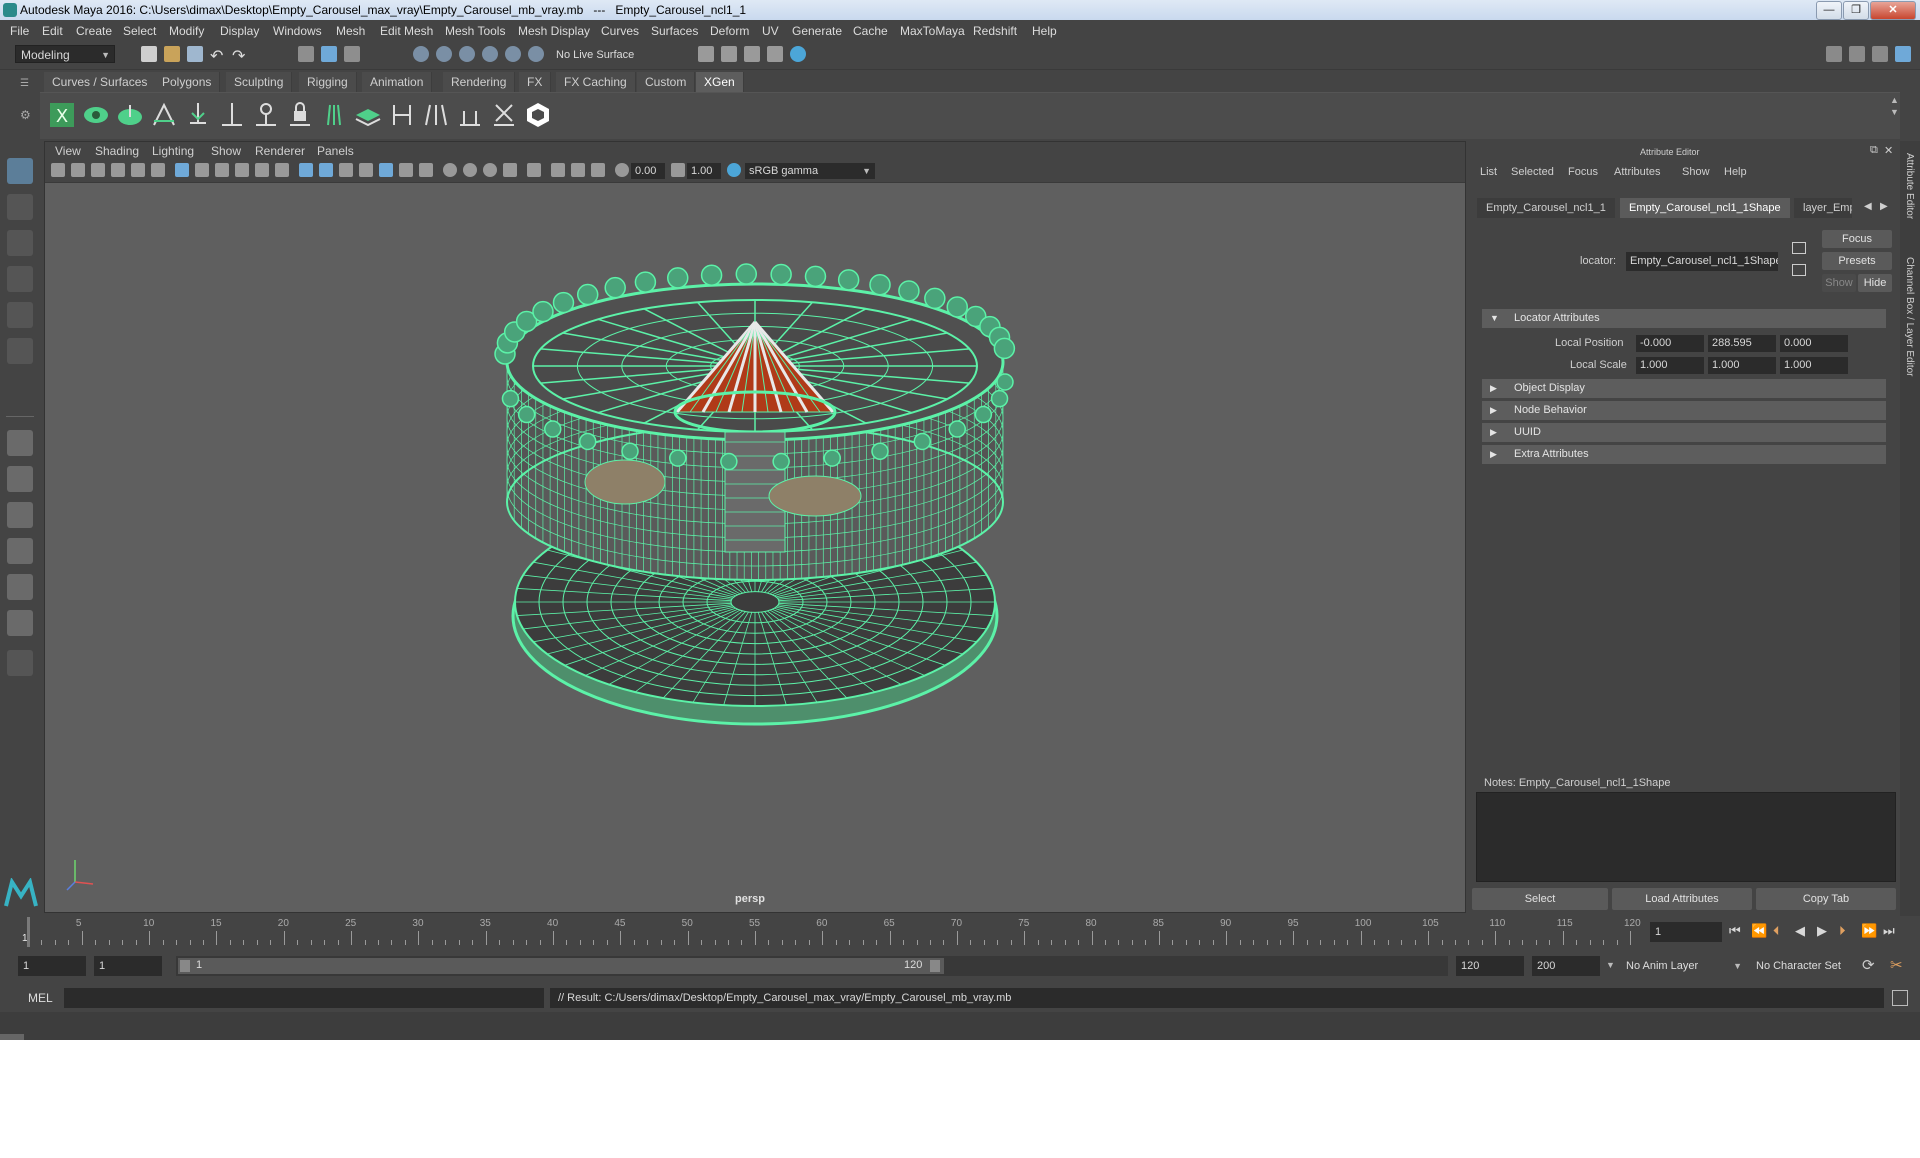 Image resolution: width=1920 pixels, height=1158 pixels. What do you see at coordinates (490, 54) in the screenshot?
I see `snap-view-icon` at bounding box center [490, 54].